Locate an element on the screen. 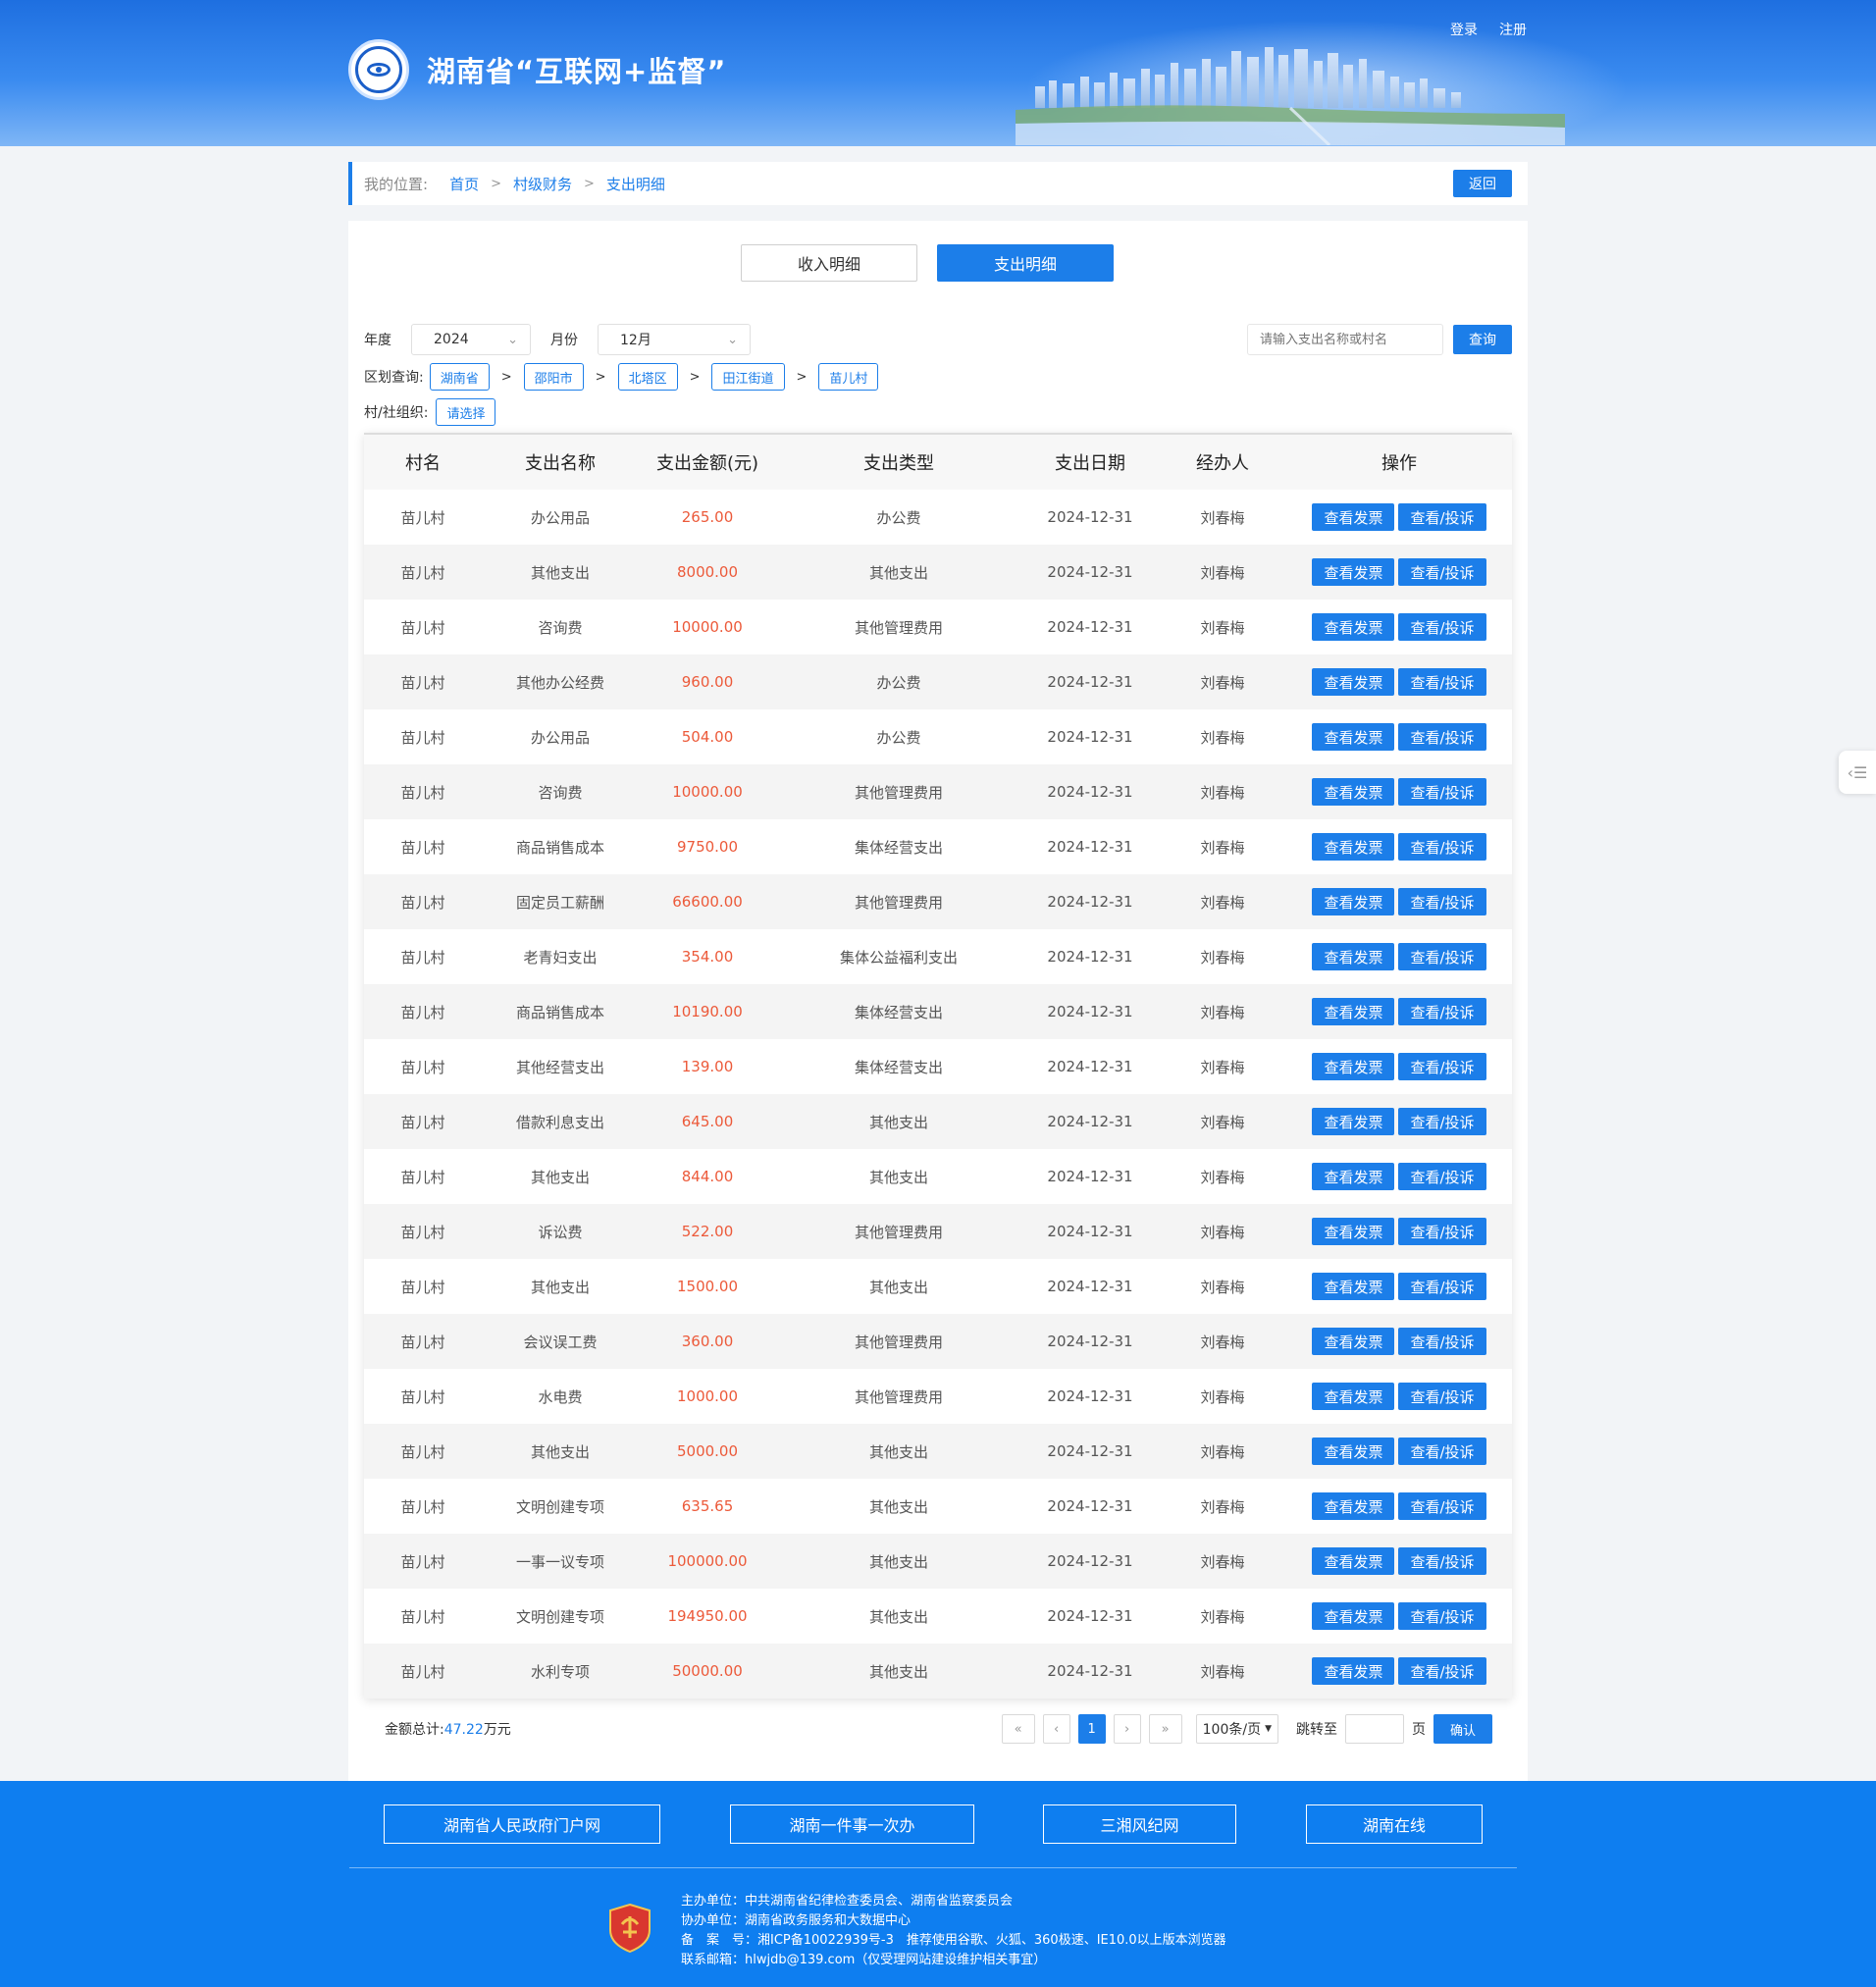 This screenshot has height=1987, width=1876. site-title: 湖南省“互联网+监督” is located at coordinates (577, 71).